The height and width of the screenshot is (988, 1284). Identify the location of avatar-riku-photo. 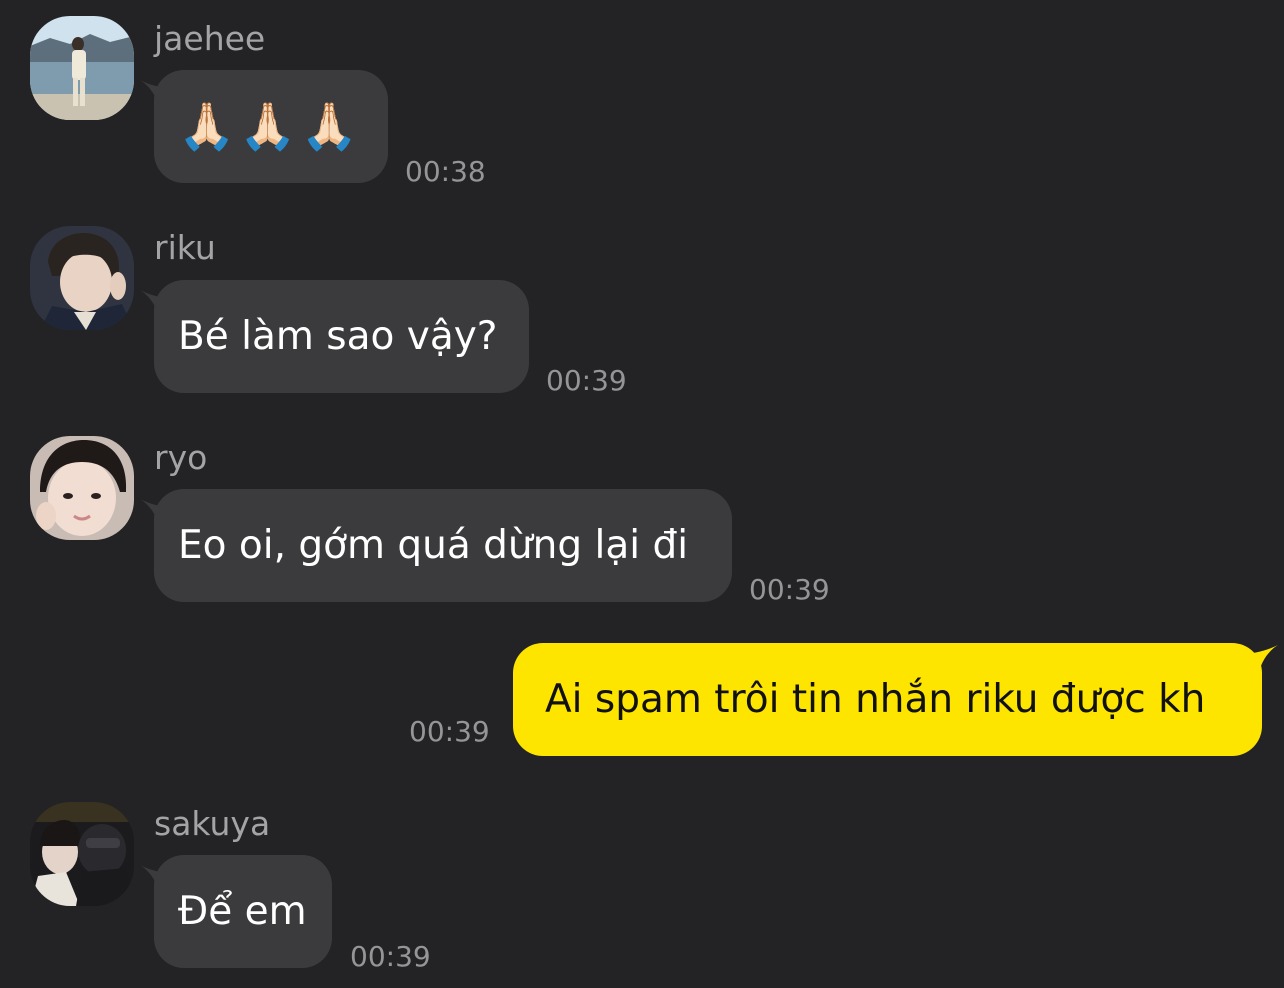
(82, 278).